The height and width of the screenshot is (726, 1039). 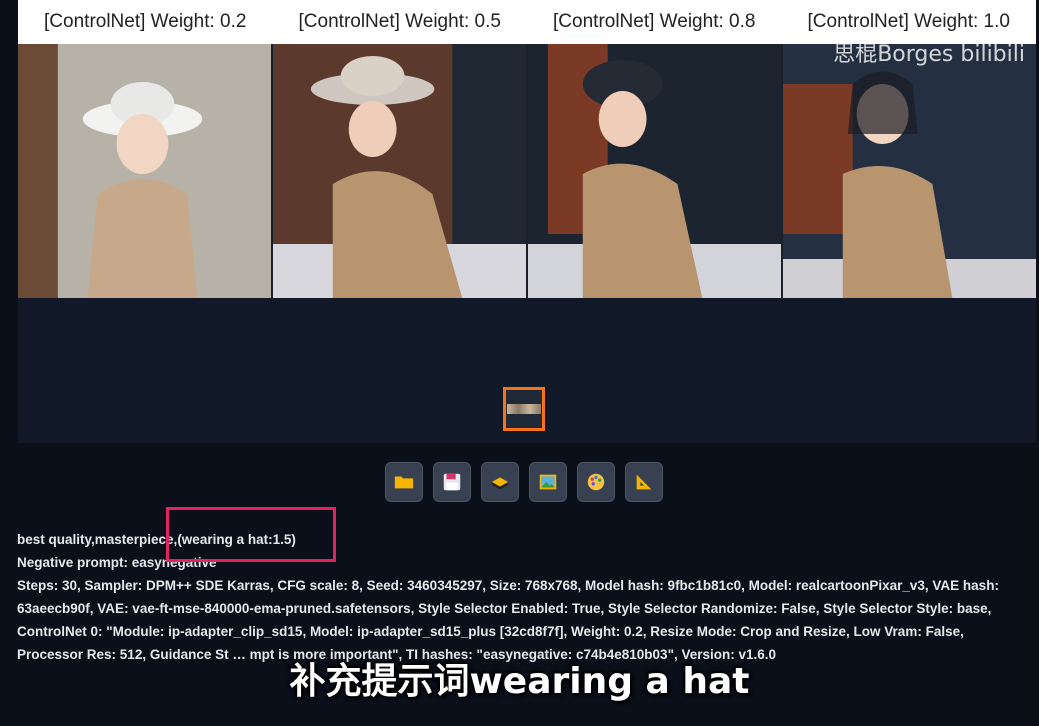 I want to click on send-to-extras-button, so click(x=644, y=482).